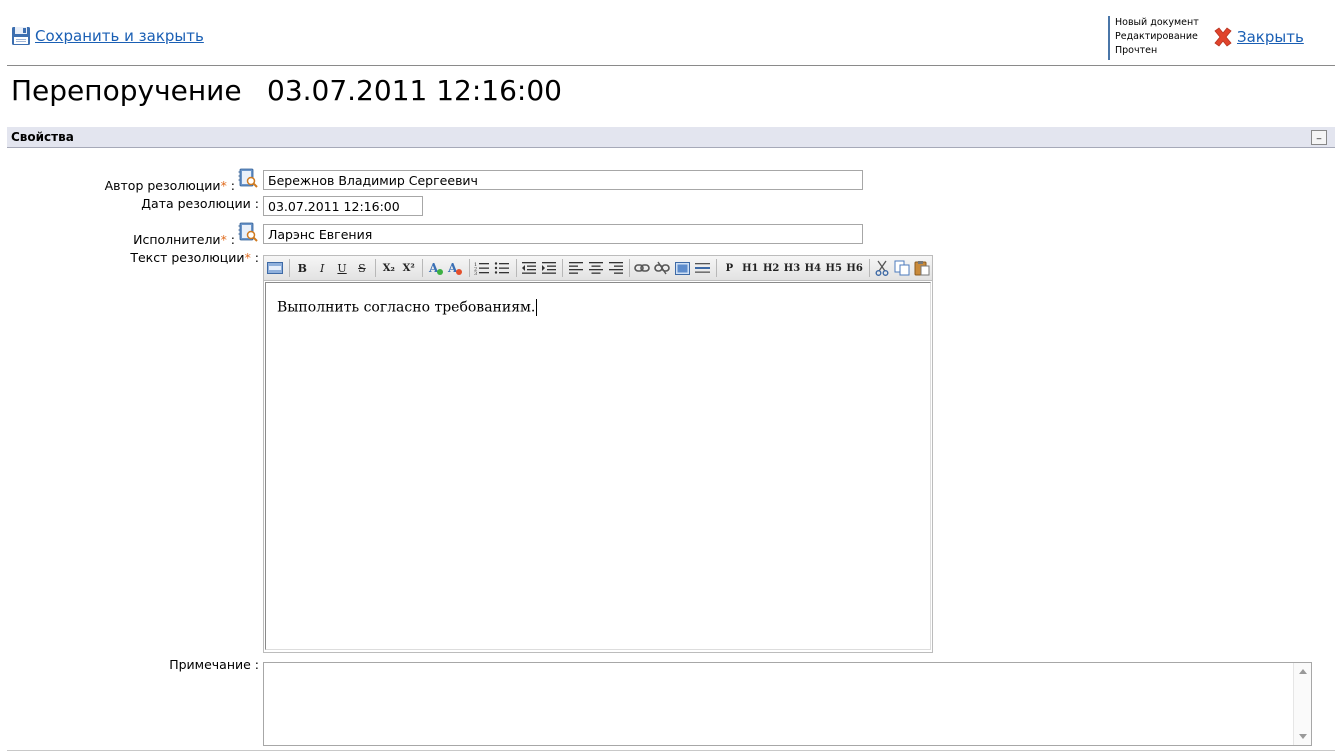  What do you see at coordinates (882, 268) in the screenshot?
I see `cut-icon` at bounding box center [882, 268].